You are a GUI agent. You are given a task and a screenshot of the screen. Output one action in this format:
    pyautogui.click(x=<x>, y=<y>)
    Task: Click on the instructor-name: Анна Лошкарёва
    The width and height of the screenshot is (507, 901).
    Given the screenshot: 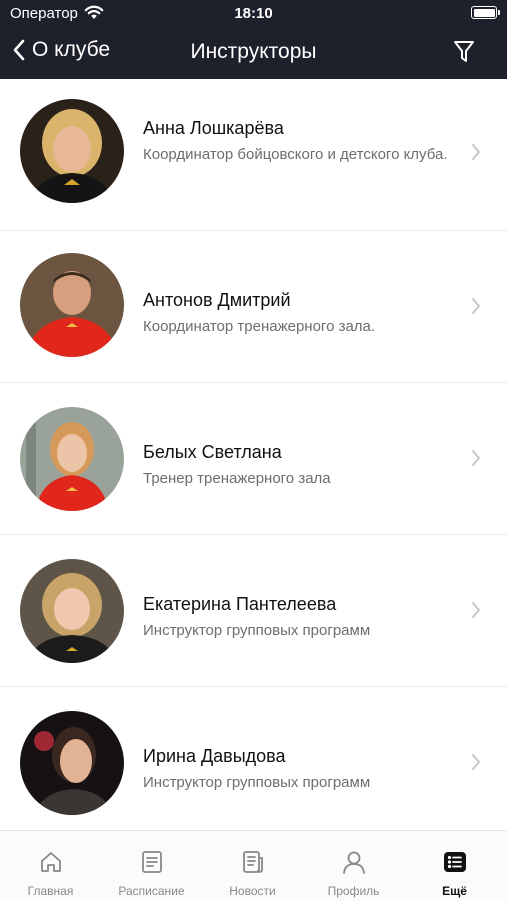 What is the action you would take?
    pyautogui.click(x=213, y=128)
    